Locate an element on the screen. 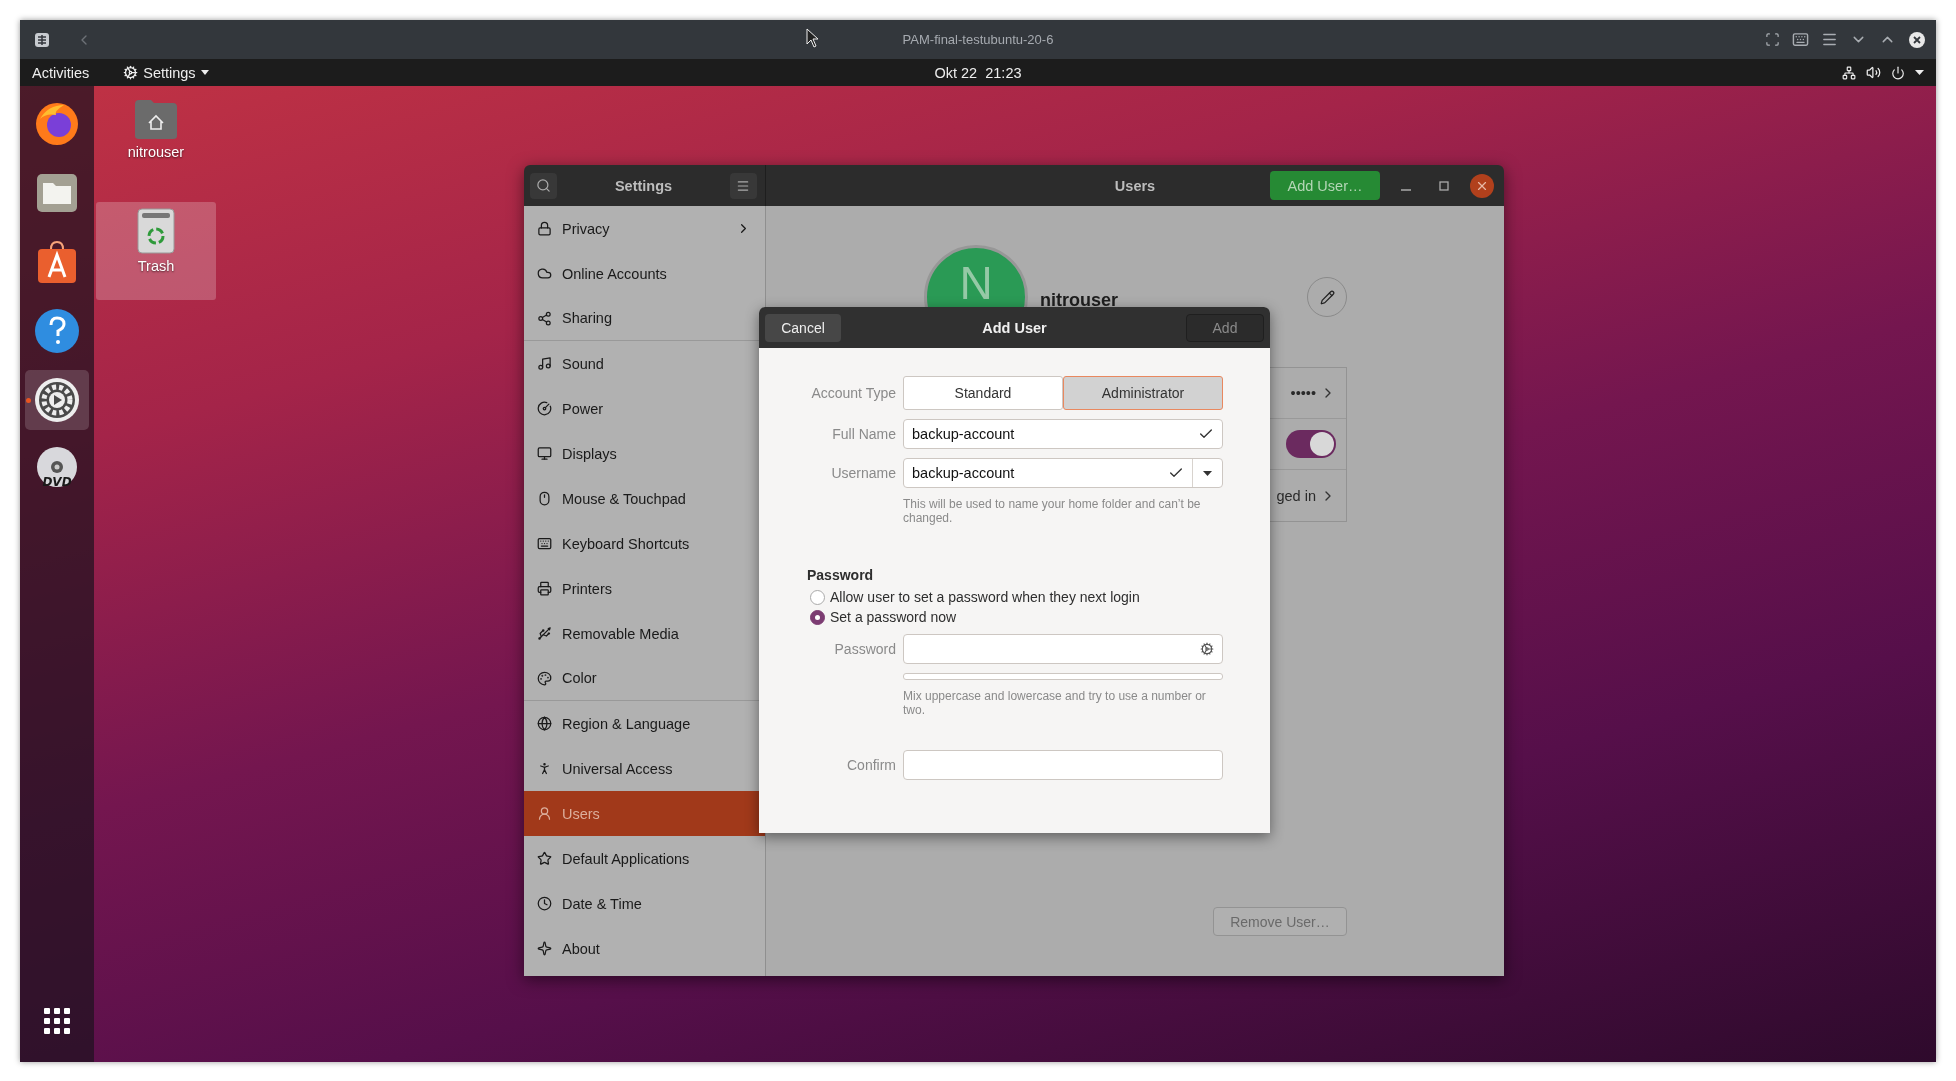 This screenshot has height=1081, width=1956. sidebar-item: Keyboard Shortcuts is located at coordinates (644, 543).